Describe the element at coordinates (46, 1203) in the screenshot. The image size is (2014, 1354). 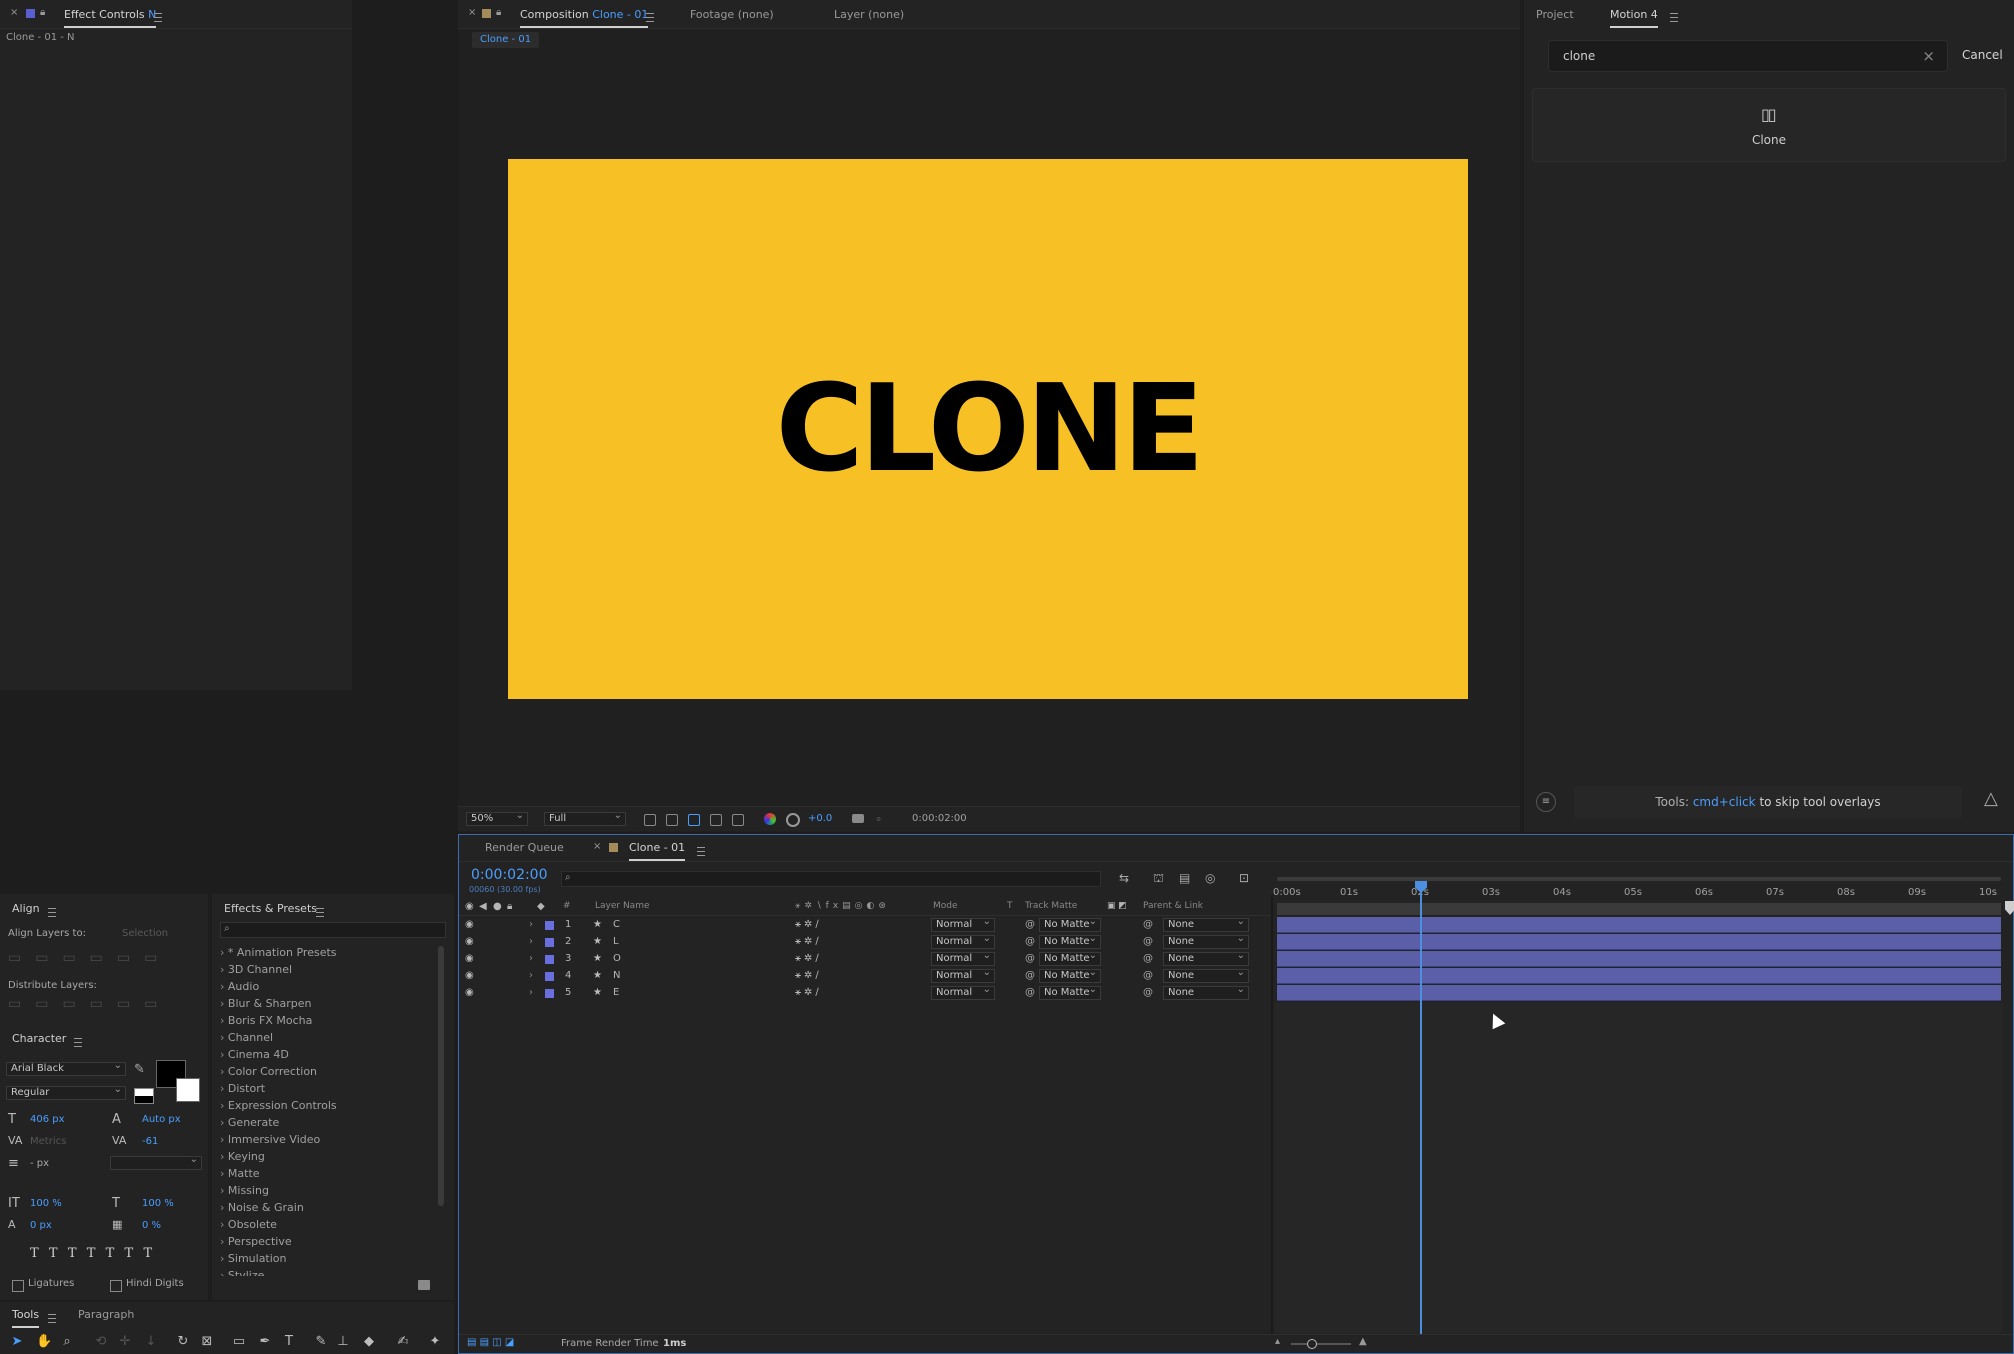
I see `vertical-scale-value: 100 %` at that location.